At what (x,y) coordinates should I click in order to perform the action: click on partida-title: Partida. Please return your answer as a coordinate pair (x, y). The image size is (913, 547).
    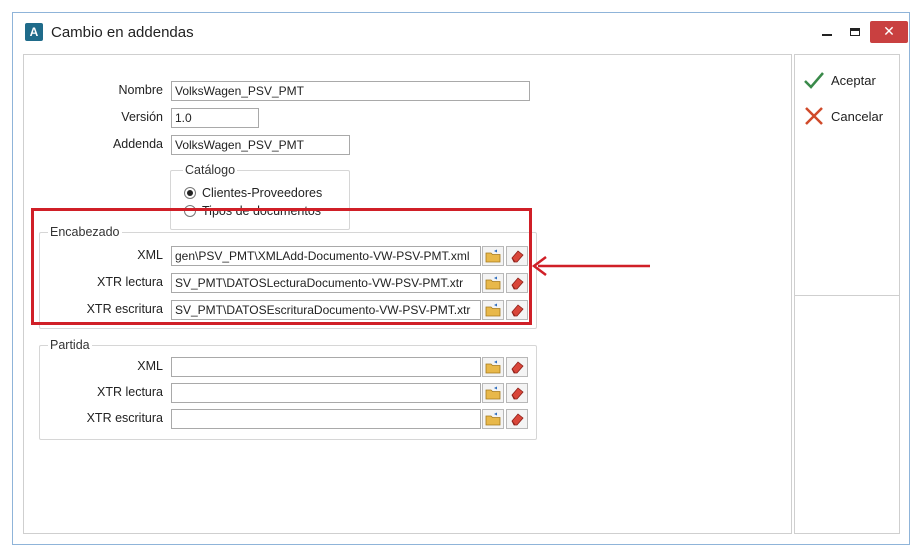
    Looking at the image, I should click on (70, 345).